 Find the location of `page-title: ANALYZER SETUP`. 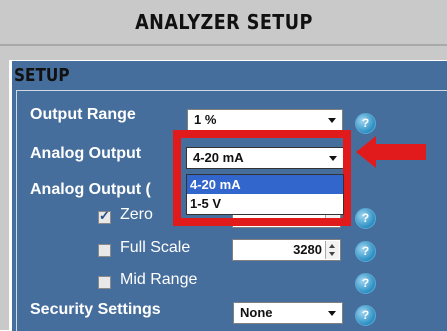

page-title: ANALYZER SETUP is located at coordinates (223, 22).